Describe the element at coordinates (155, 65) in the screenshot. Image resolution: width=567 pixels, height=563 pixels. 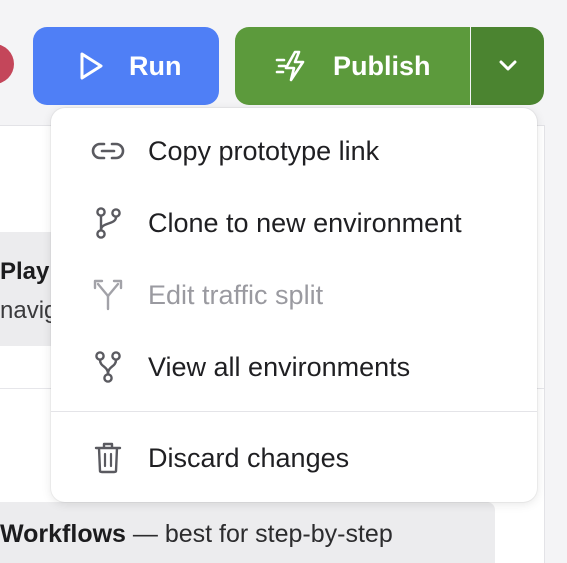
I see `run-button-label: Run` at that location.